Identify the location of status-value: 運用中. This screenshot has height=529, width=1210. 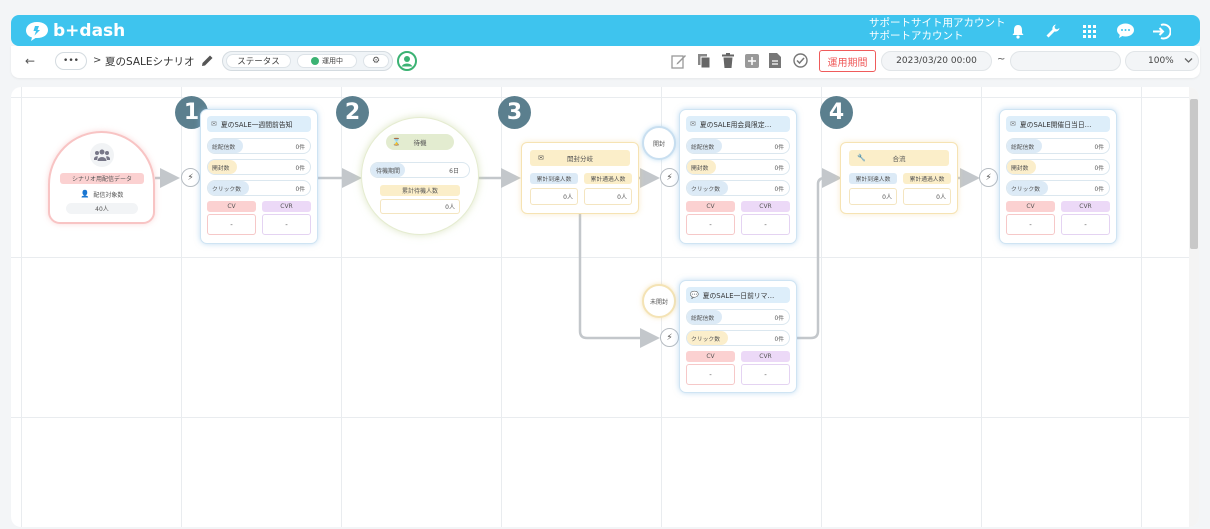
(327, 61).